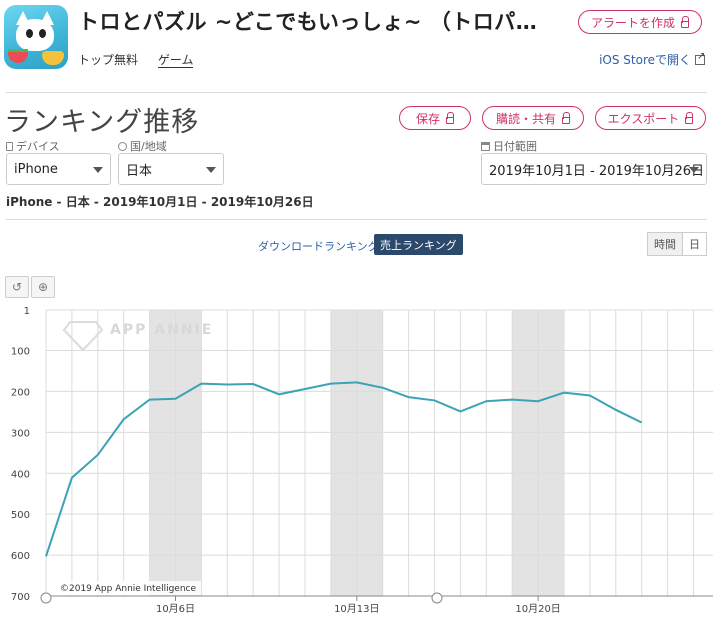 This screenshot has height=620, width=713. What do you see at coordinates (53, 58) in the screenshot?
I see `bowl-icon` at bounding box center [53, 58].